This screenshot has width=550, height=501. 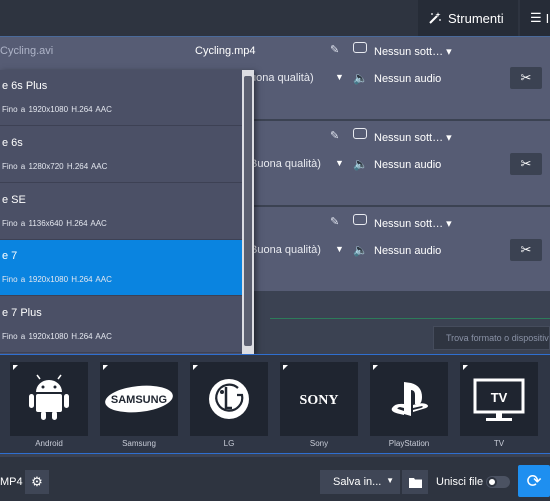 I want to click on preset-label: TV, so click(x=499, y=443).